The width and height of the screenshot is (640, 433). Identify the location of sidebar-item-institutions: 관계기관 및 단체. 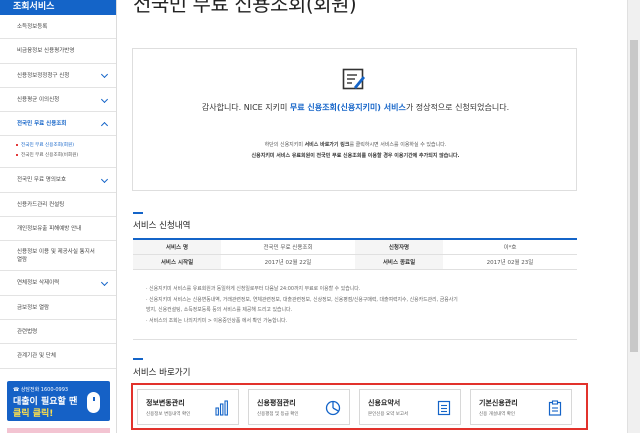
(58, 356).